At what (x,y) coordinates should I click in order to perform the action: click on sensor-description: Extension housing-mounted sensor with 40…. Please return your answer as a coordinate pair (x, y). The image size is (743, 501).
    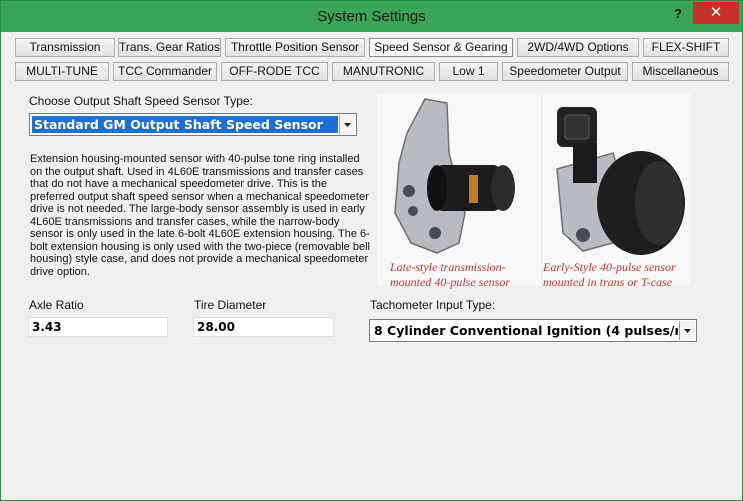
    Looking at the image, I should click on (200, 215).